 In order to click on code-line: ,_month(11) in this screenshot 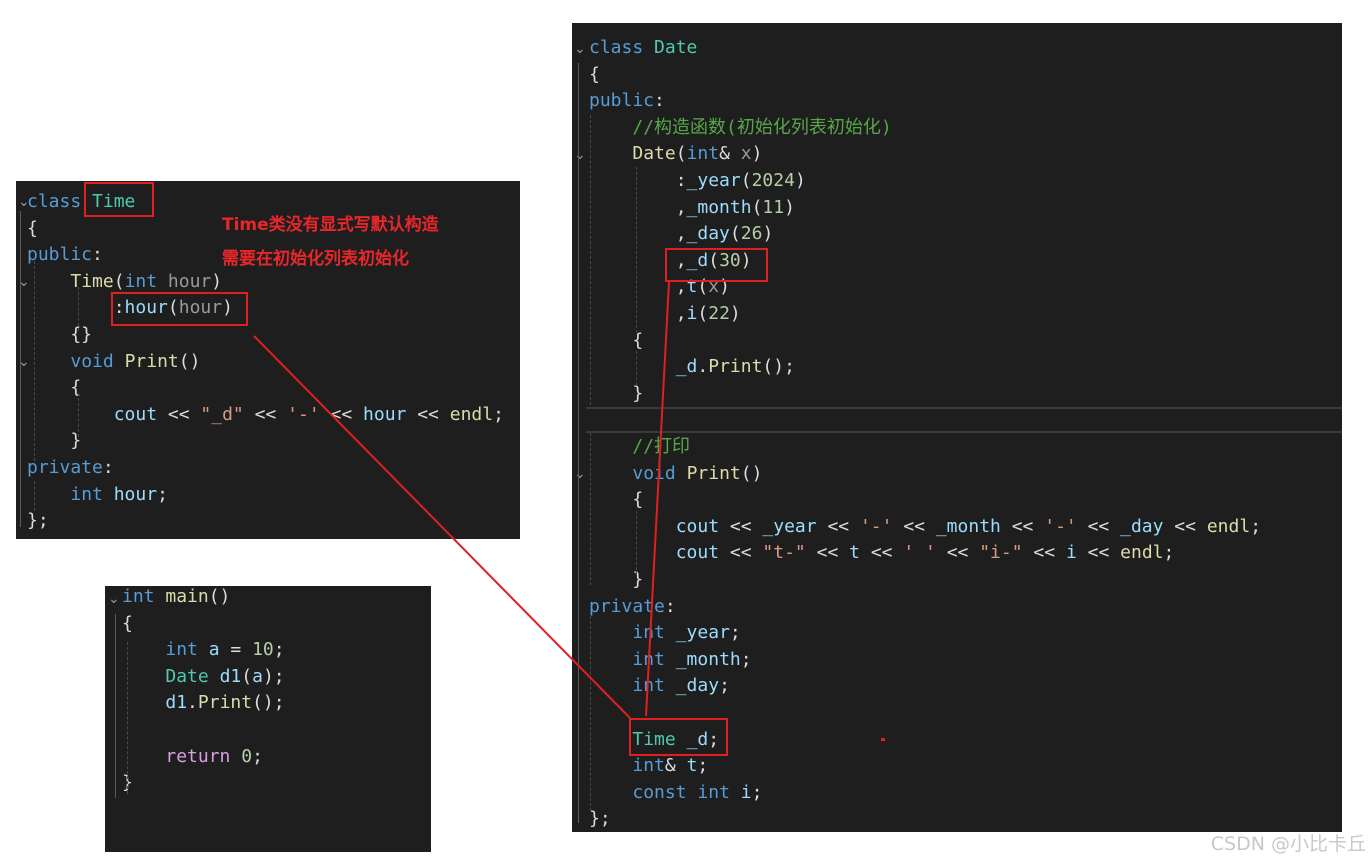, I will do `click(692, 208)`.